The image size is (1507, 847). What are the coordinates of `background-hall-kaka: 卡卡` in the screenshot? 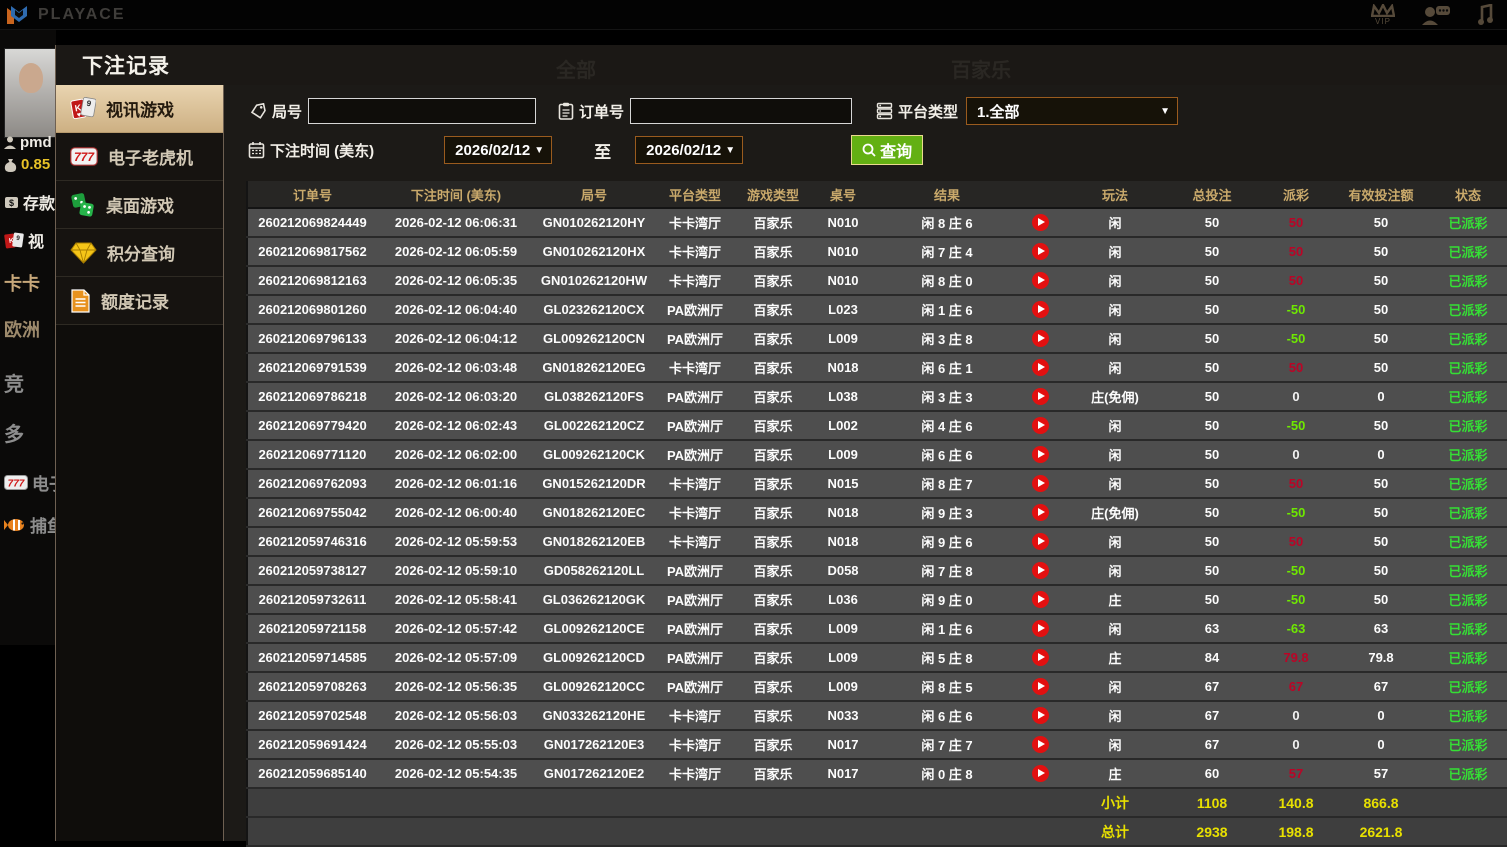 It's located at (22, 283).